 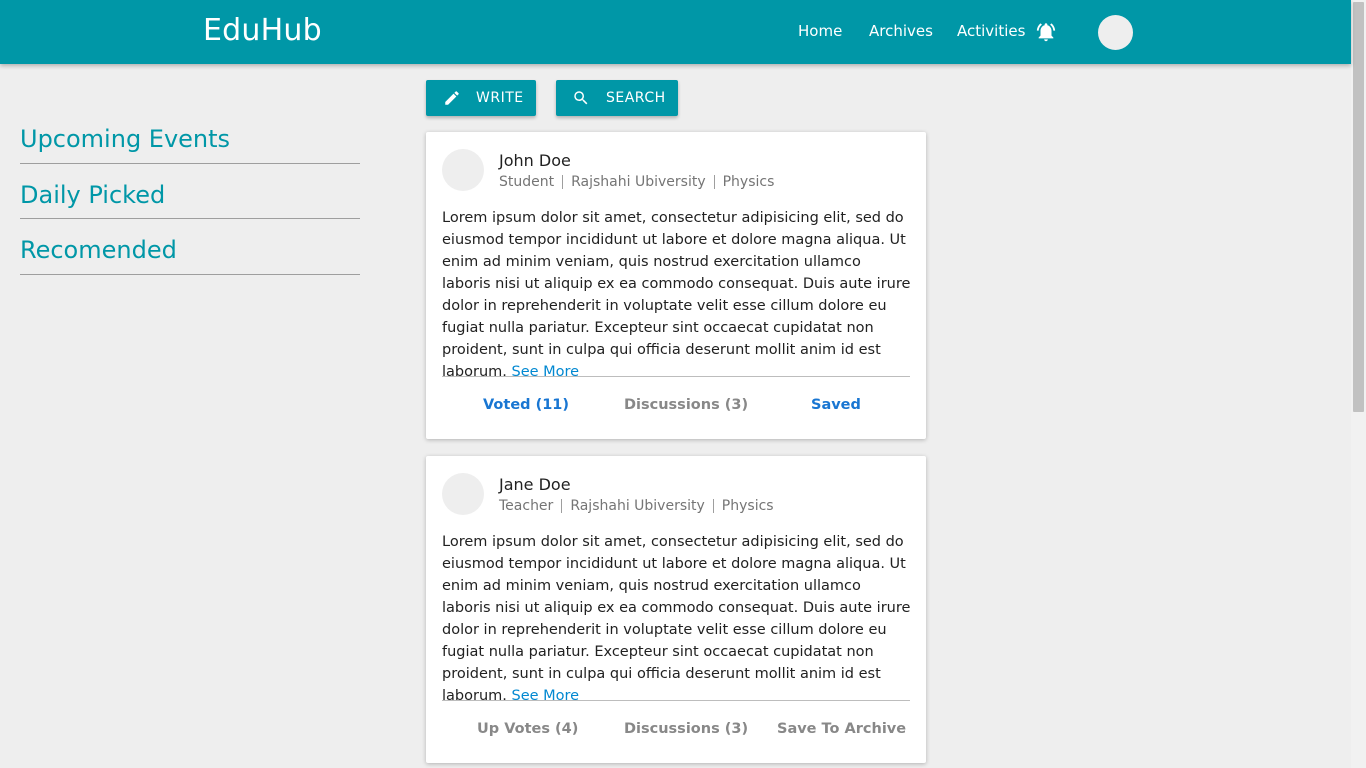 I want to click on top-app-bar: EduHub Home Archives Activities, so click(x=675, y=32).